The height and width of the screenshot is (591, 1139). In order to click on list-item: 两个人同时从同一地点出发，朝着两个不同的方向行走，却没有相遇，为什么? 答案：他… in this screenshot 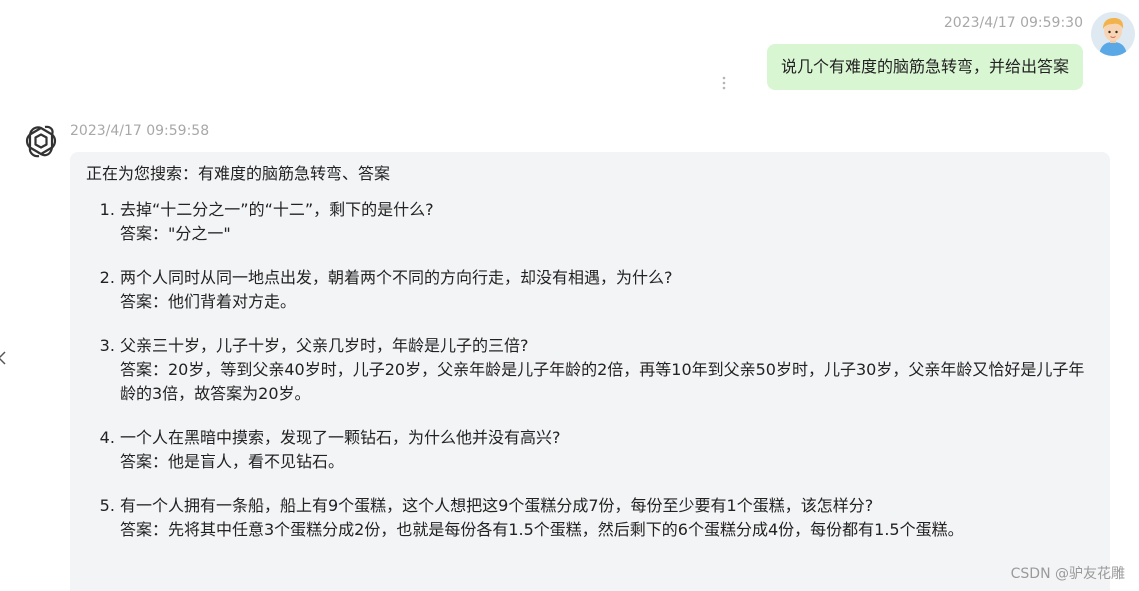, I will do `click(607, 290)`.